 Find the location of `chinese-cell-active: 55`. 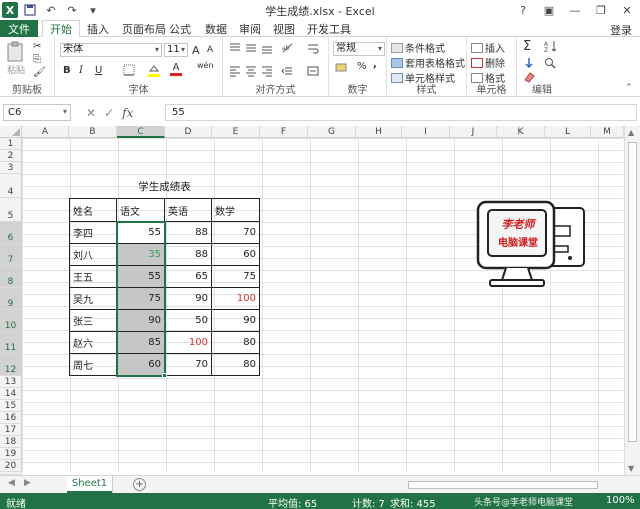

chinese-cell-active: 55 is located at coordinates (141, 233).